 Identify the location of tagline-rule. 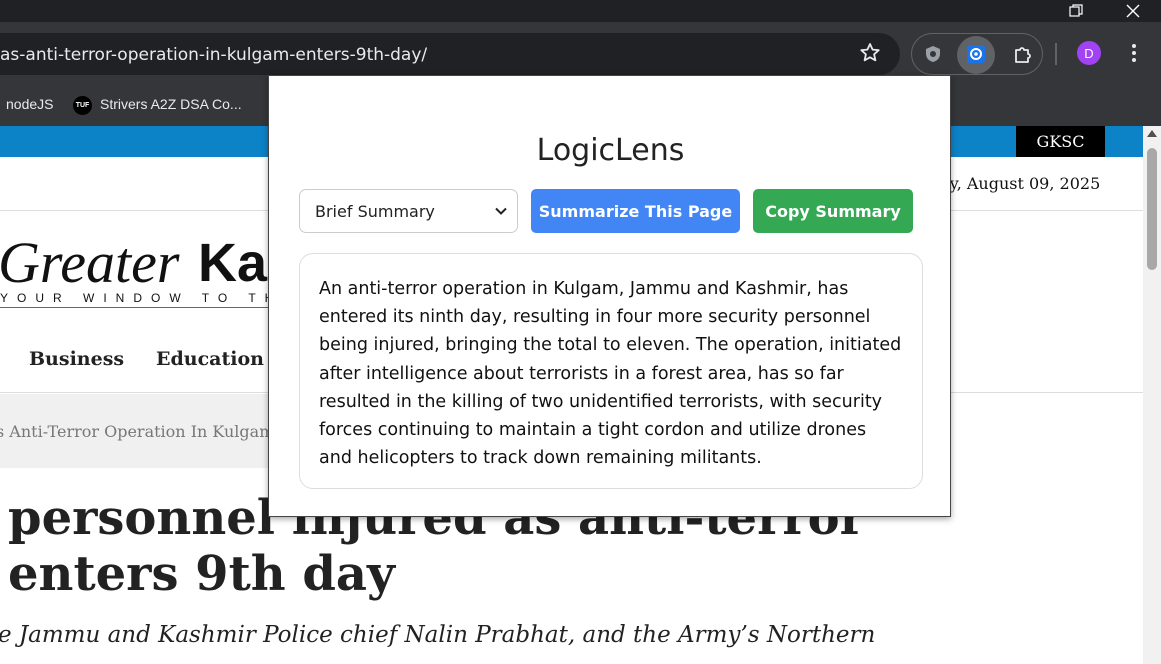
(135, 307).